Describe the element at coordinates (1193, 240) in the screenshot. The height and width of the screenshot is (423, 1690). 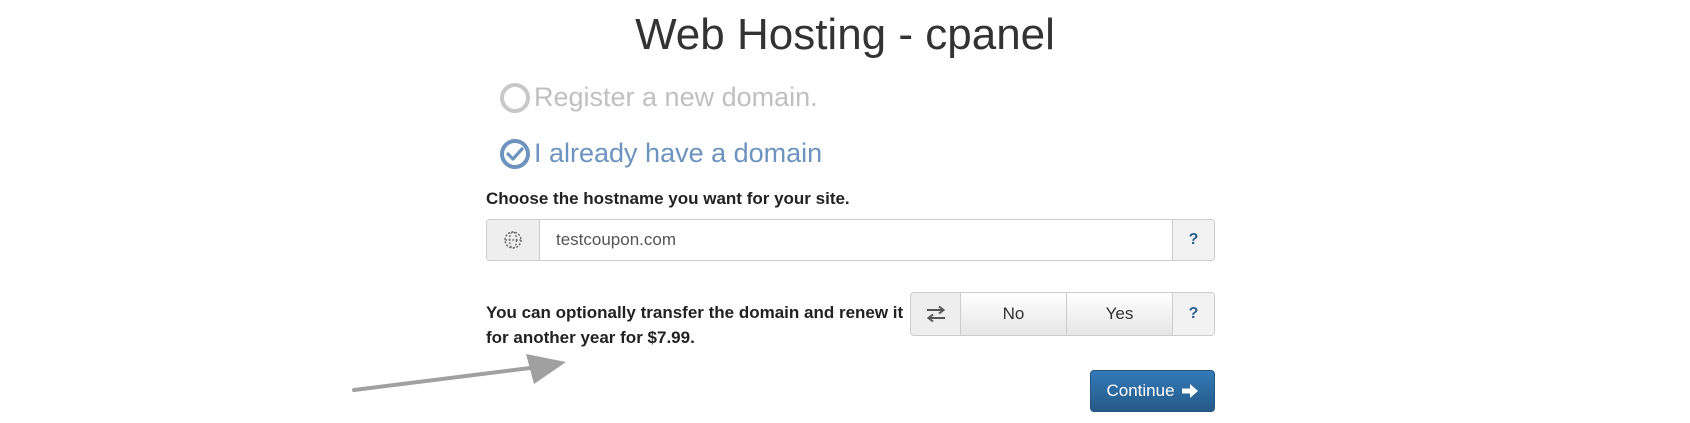
I see `hostname-help-button: ?` at that location.